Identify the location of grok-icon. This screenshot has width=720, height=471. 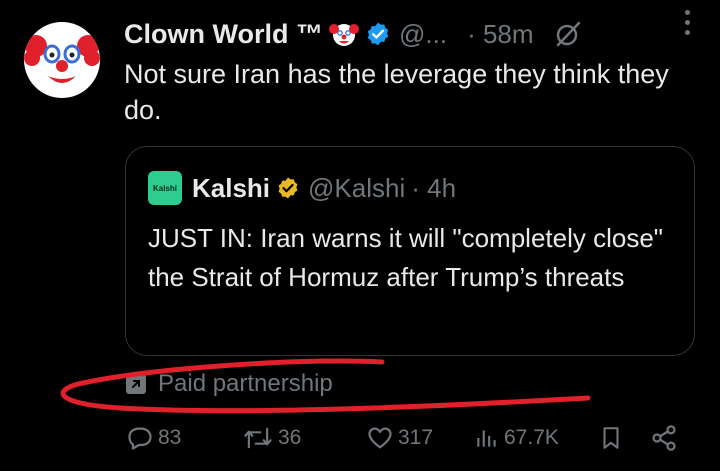
(568, 34).